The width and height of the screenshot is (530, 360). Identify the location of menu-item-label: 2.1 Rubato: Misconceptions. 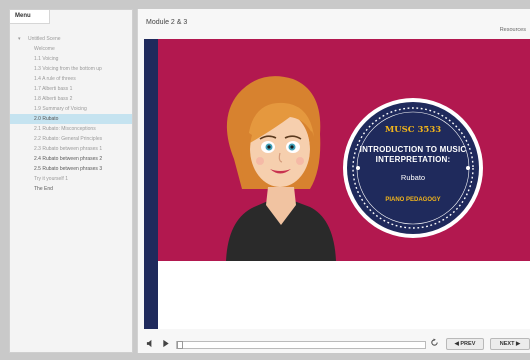
(65, 129).